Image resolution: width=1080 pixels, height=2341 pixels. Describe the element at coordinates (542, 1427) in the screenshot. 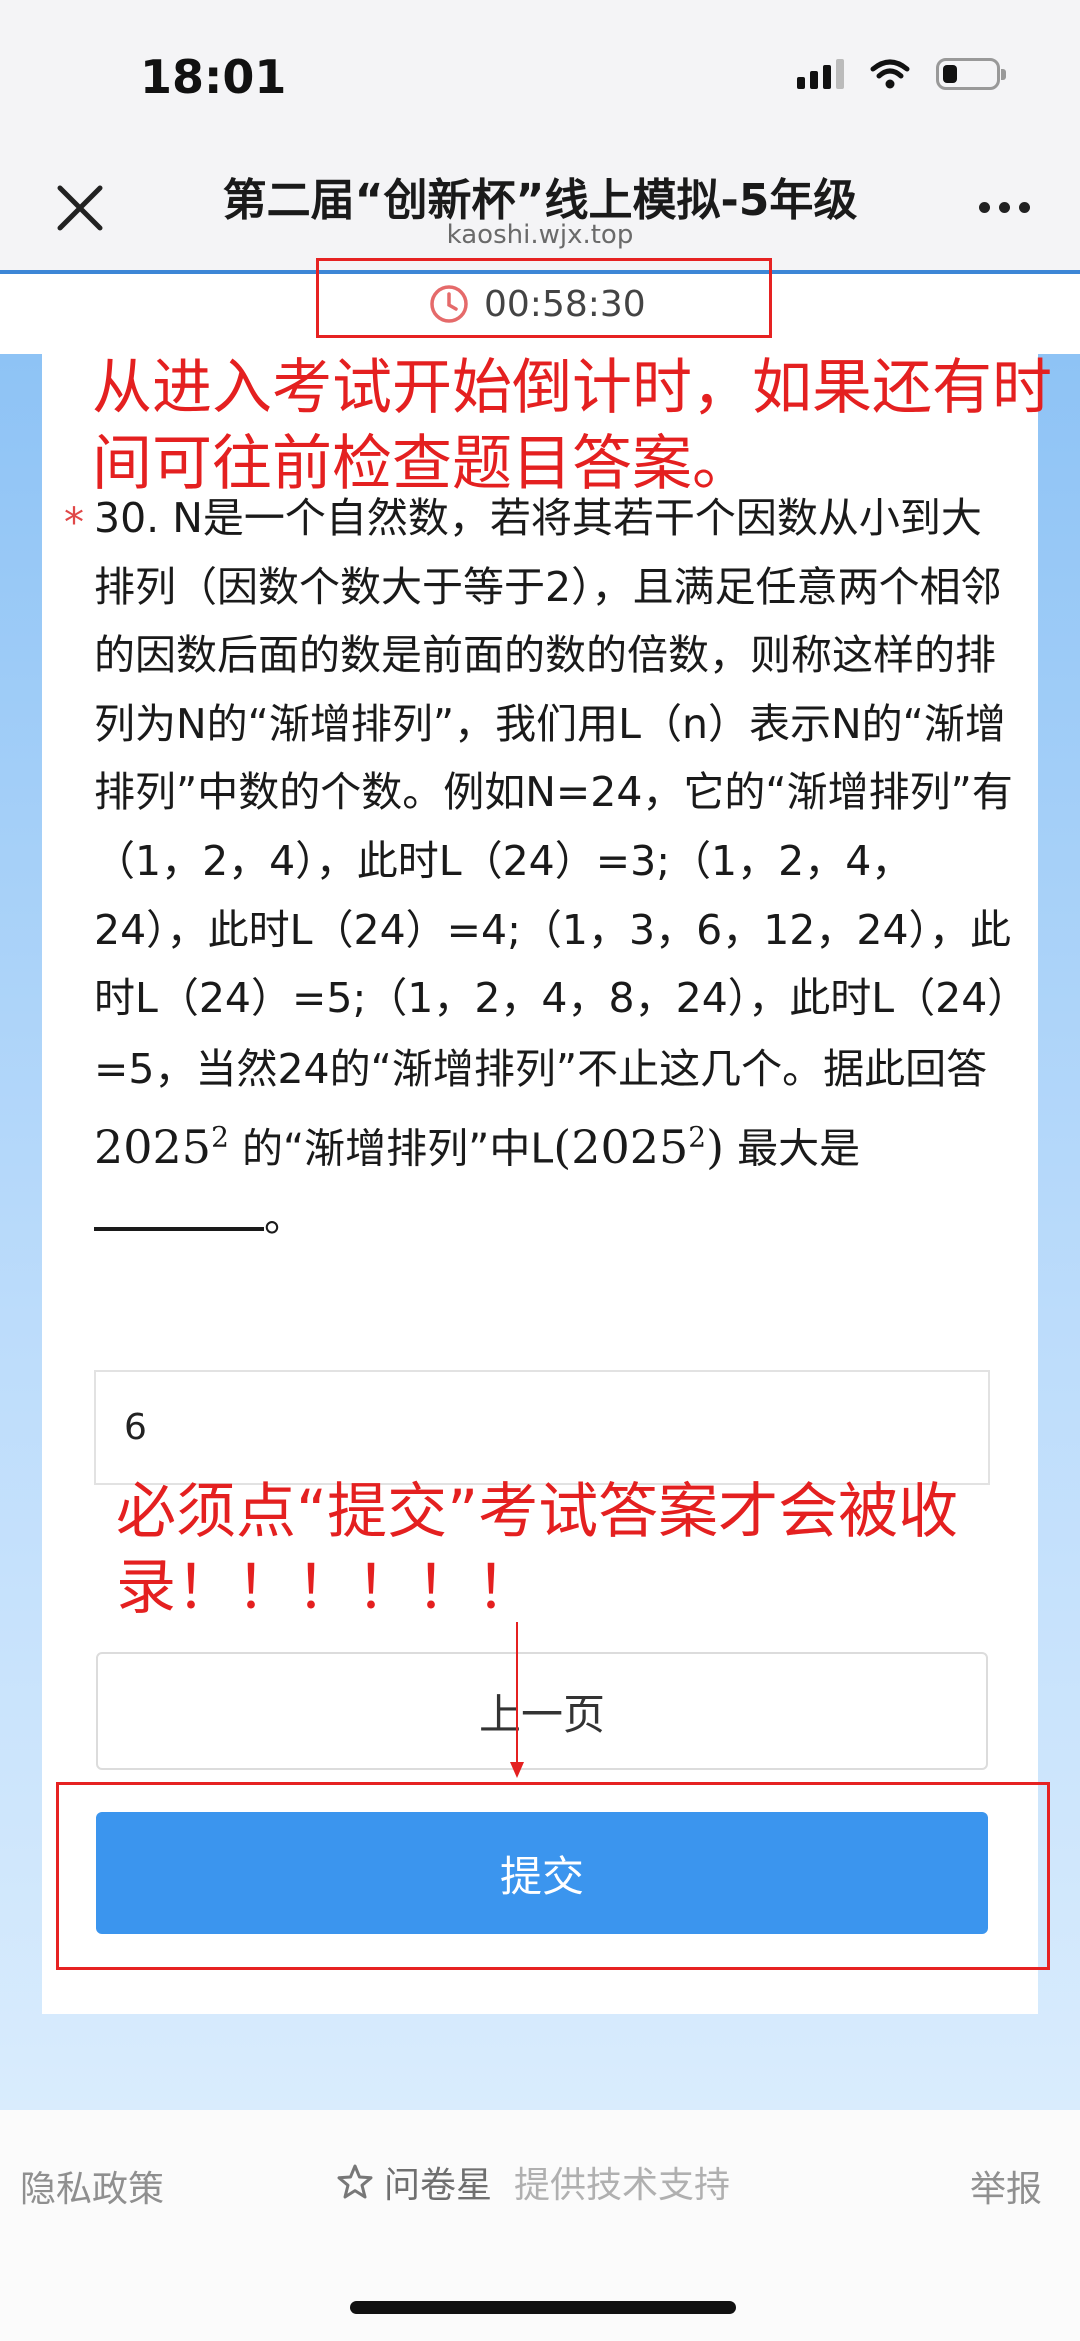

I see `answer-input` at that location.